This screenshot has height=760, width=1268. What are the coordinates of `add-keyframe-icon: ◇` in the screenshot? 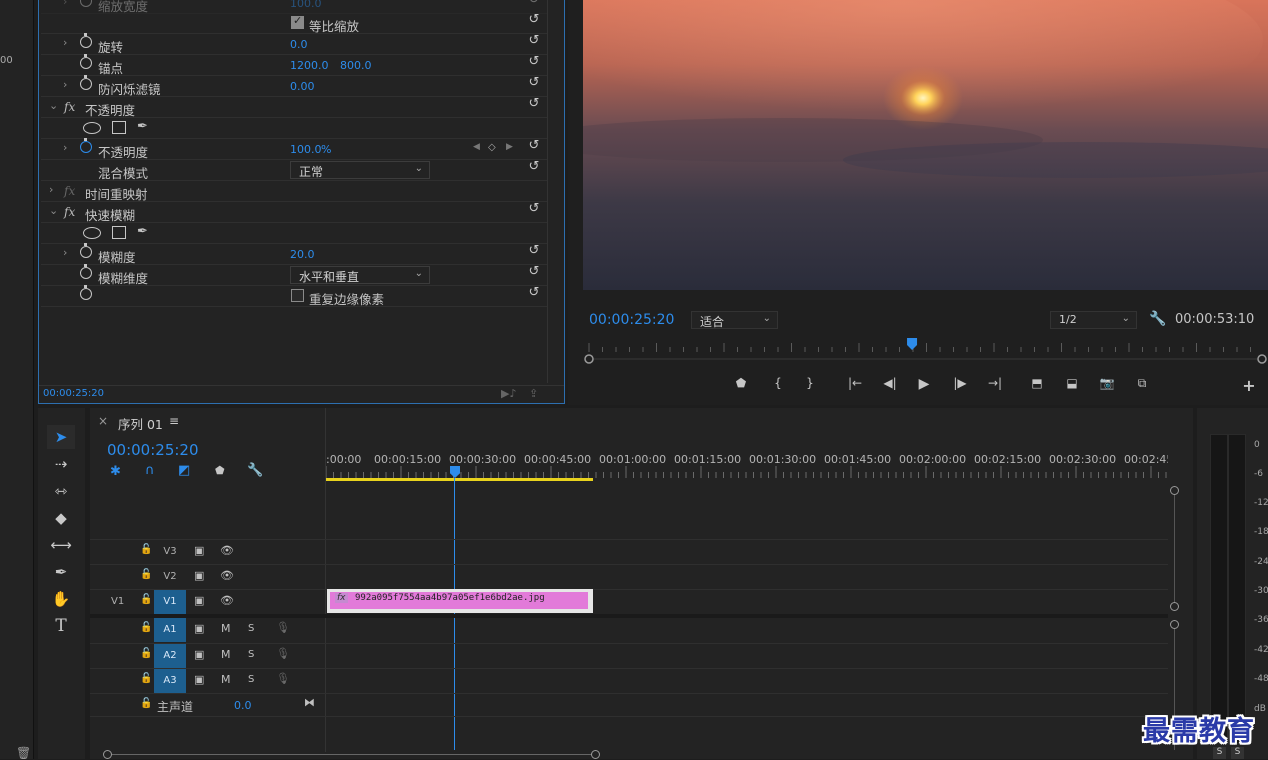 It's located at (492, 147).